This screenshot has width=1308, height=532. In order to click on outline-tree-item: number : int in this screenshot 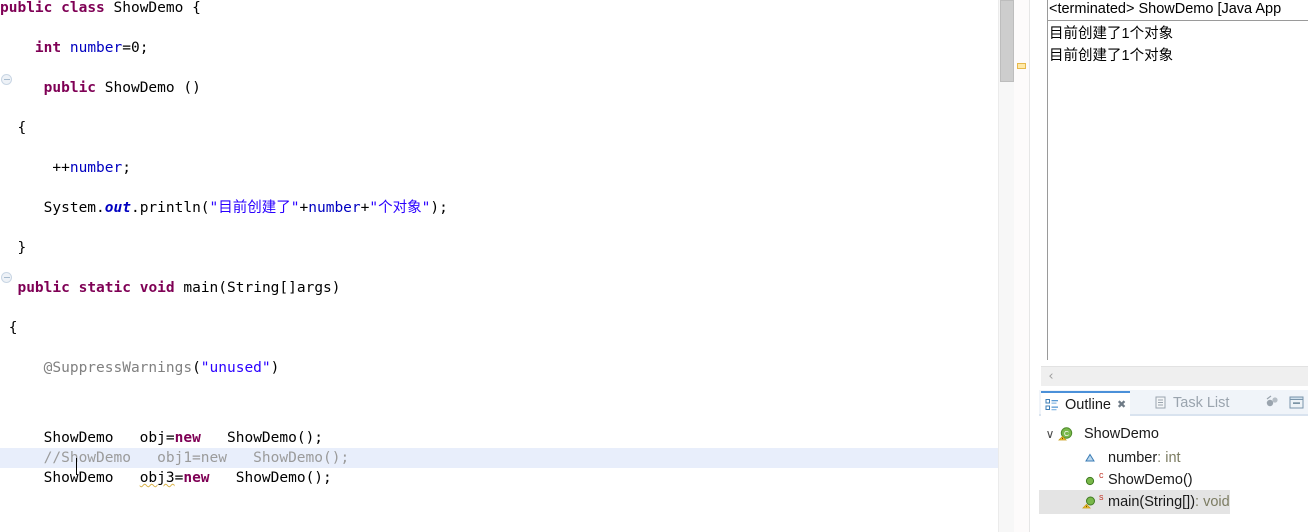, I will do `click(1110, 458)`.